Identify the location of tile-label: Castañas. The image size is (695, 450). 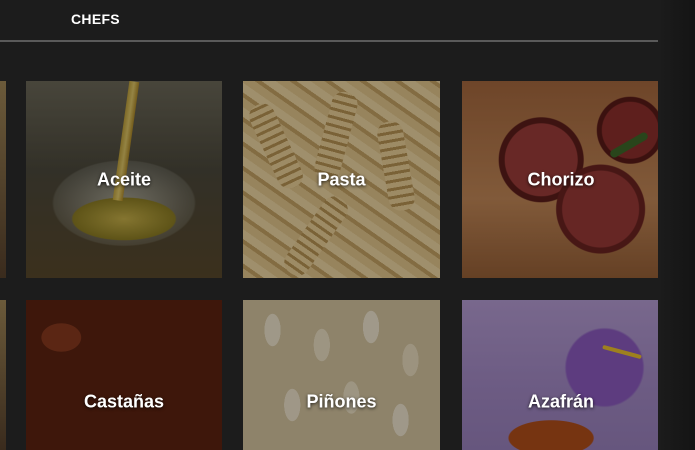
(124, 401).